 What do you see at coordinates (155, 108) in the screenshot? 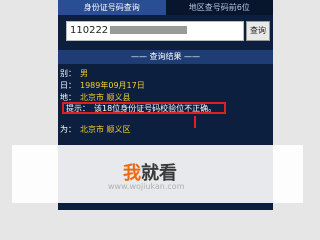
I see `row-value: 该18位身份证号码校验位不正确。` at bounding box center [155, 108].